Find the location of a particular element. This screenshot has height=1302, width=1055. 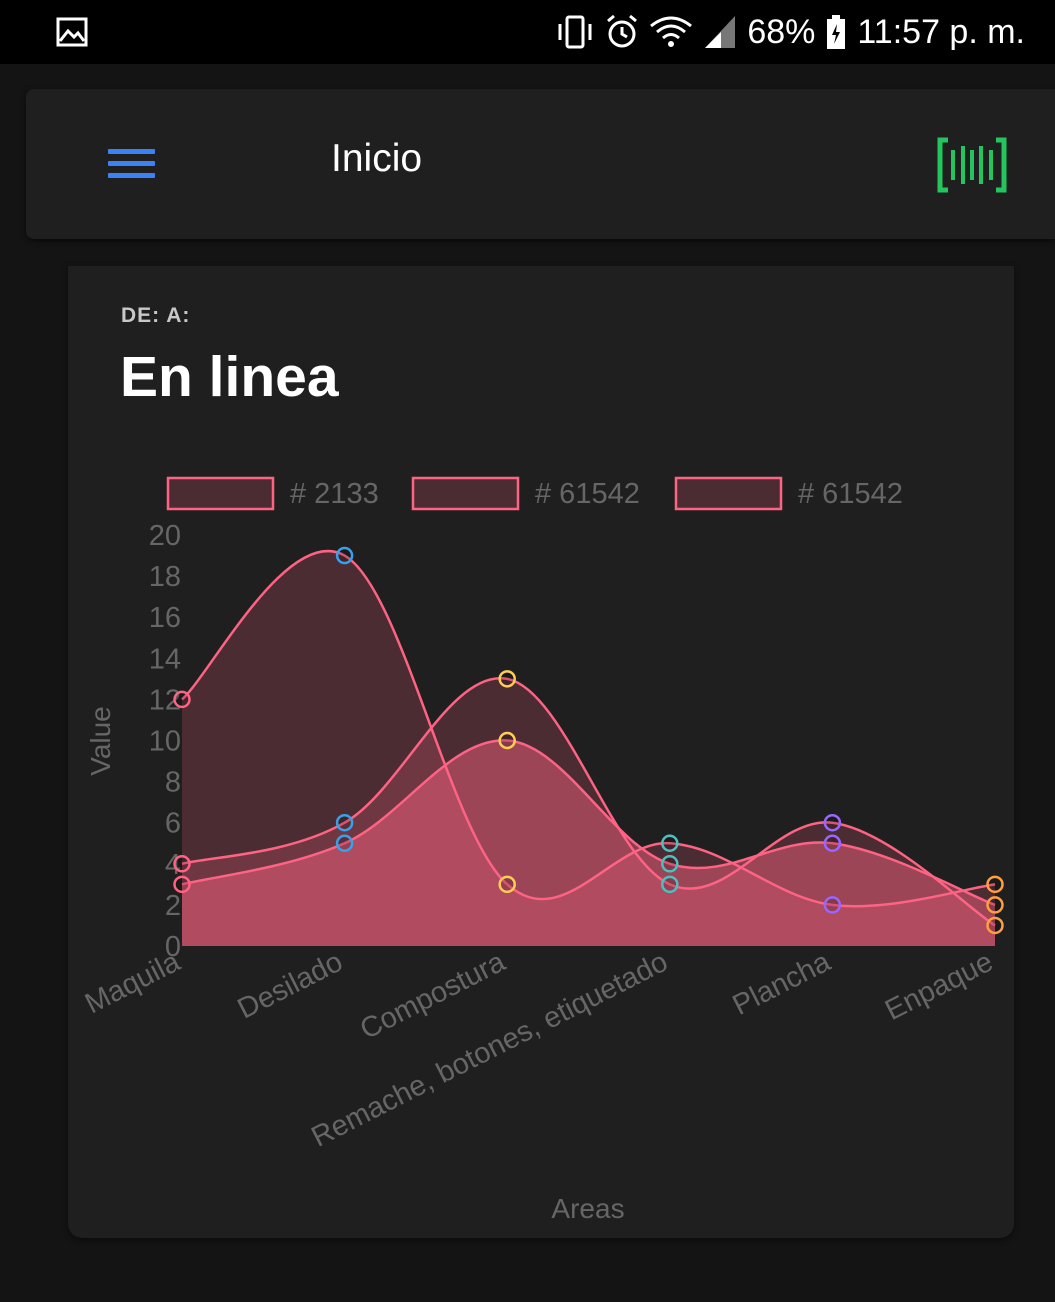

status-icons: 68% 11:57 p. m. is located at coordinates (790, 32).